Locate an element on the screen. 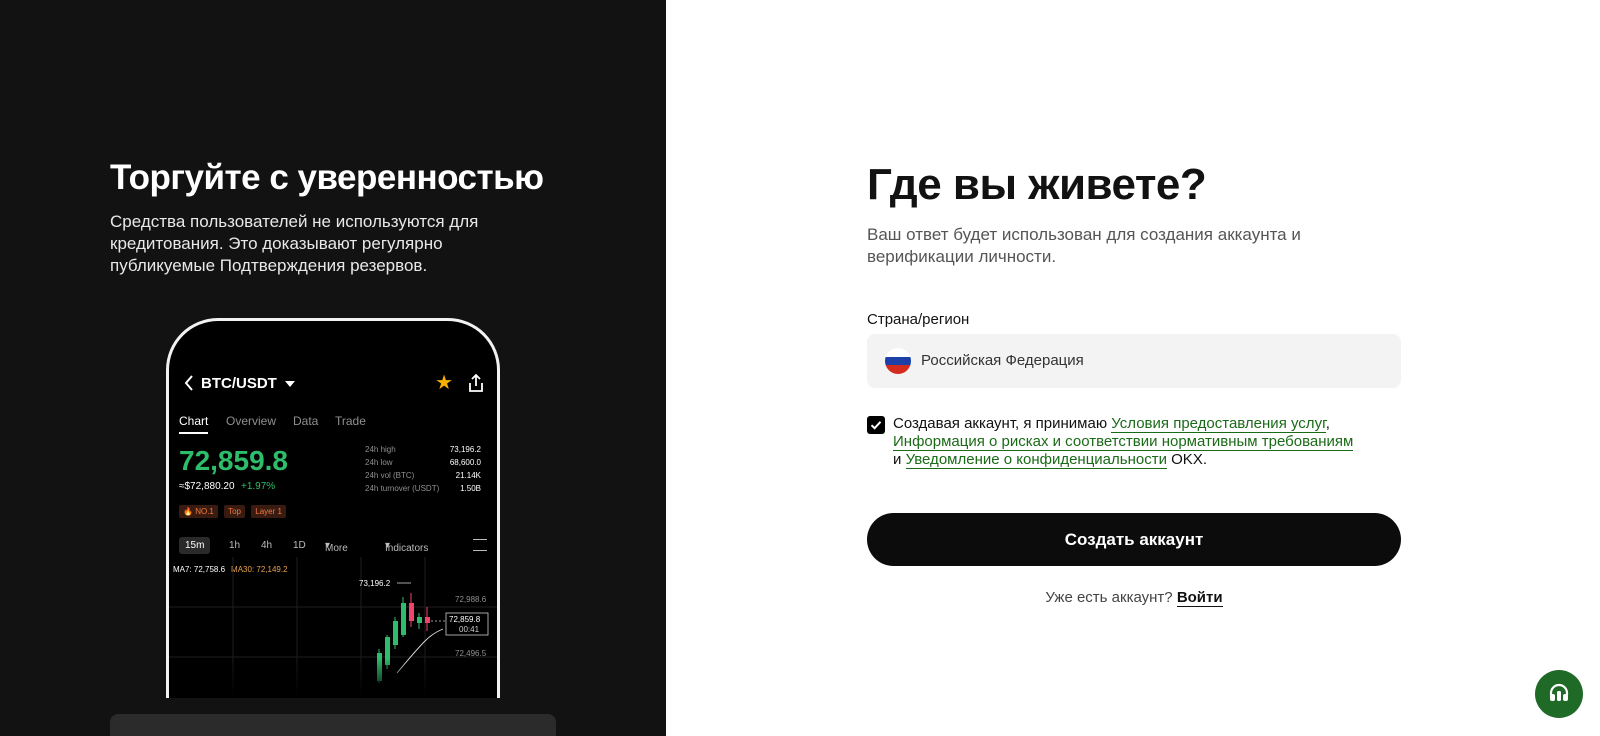 The width and height of the screenshot is (1600, 736). indicators-menu: Indicators ▾ is located at coordinates (407, 547).